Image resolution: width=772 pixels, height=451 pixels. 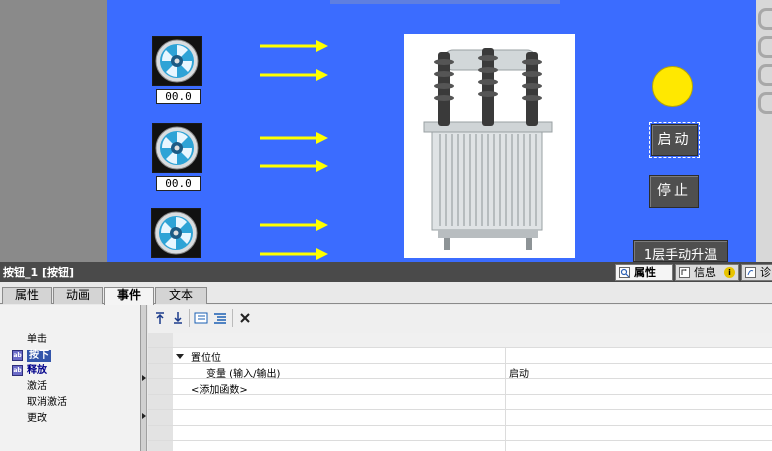 I want to click on function-name: 置位位, so click(x=206, y=356).